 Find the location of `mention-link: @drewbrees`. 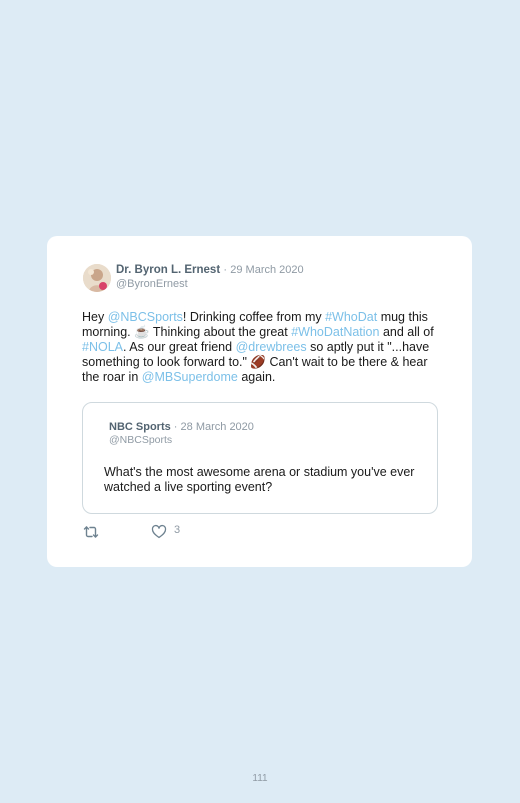

mention-link: @drewbrees is located at coordinates (271, 347).